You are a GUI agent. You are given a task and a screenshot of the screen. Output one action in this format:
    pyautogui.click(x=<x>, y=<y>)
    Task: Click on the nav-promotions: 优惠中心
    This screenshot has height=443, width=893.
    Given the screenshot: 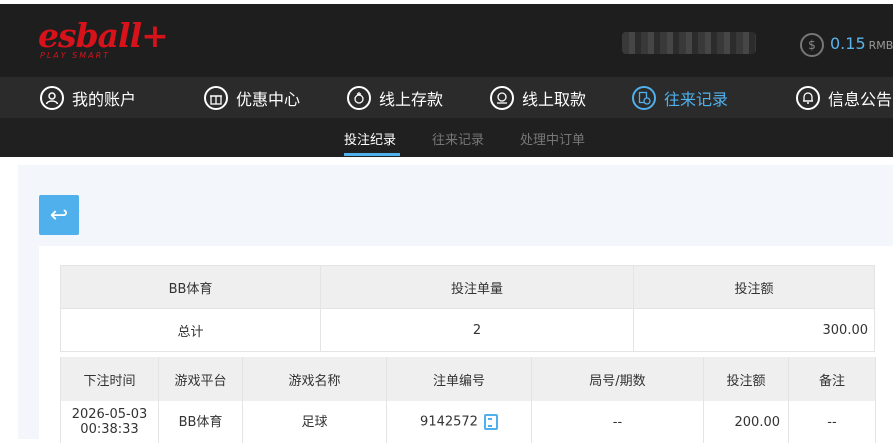 What is the action you would take?
    pyautogui.click(x=252, y=98)
    